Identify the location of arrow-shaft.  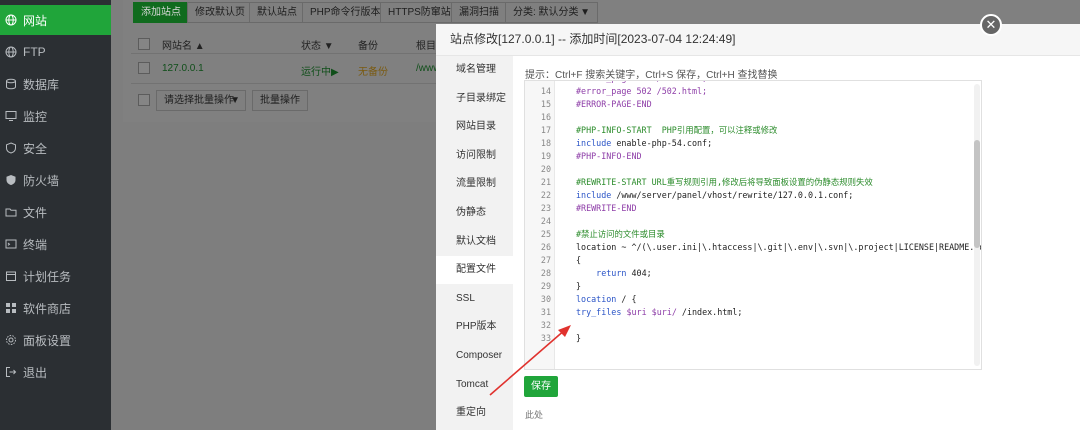
(528, 362).